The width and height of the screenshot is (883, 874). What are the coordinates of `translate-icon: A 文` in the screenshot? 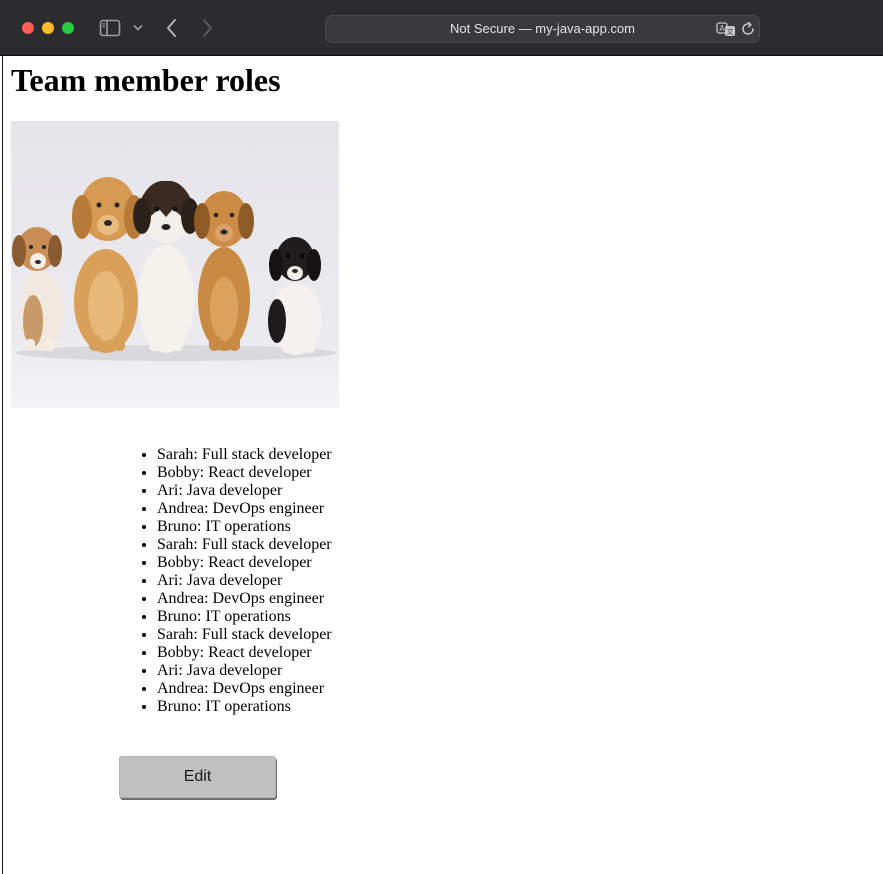 It's located at (726, 31).